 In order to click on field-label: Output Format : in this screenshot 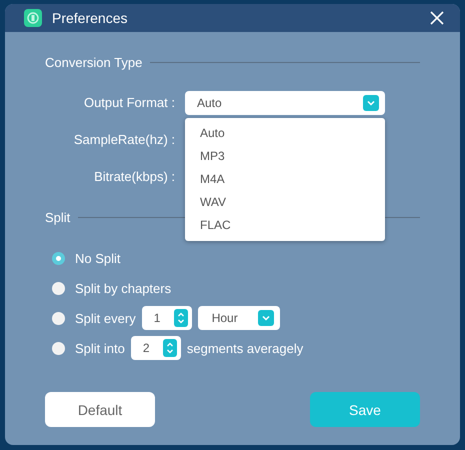, I will do `click(128, 102)`.